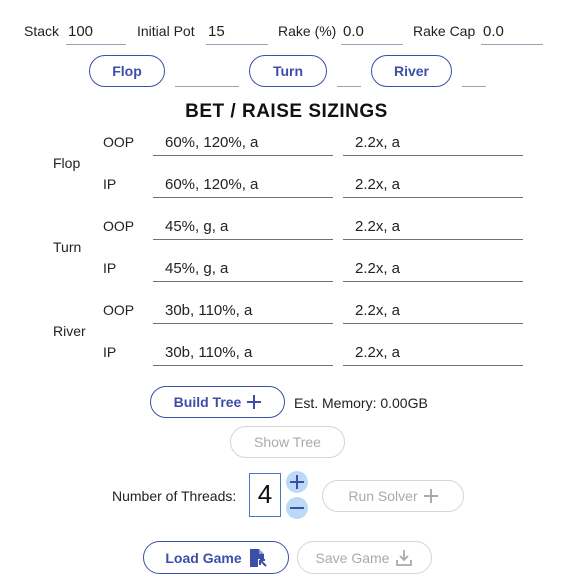 The width and height of the screenshot is (573, 584). I want to click on street-label-turn: Turn, so click(67, 247).